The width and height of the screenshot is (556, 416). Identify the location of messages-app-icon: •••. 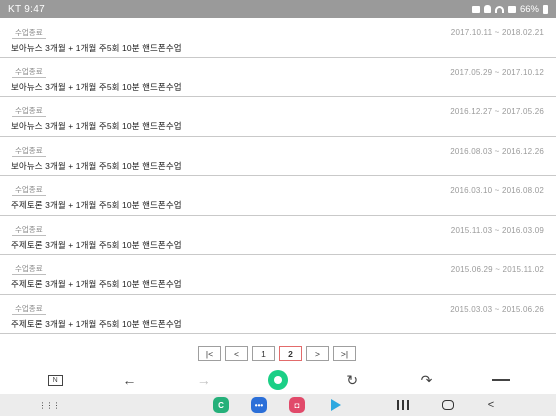
(259, 405).